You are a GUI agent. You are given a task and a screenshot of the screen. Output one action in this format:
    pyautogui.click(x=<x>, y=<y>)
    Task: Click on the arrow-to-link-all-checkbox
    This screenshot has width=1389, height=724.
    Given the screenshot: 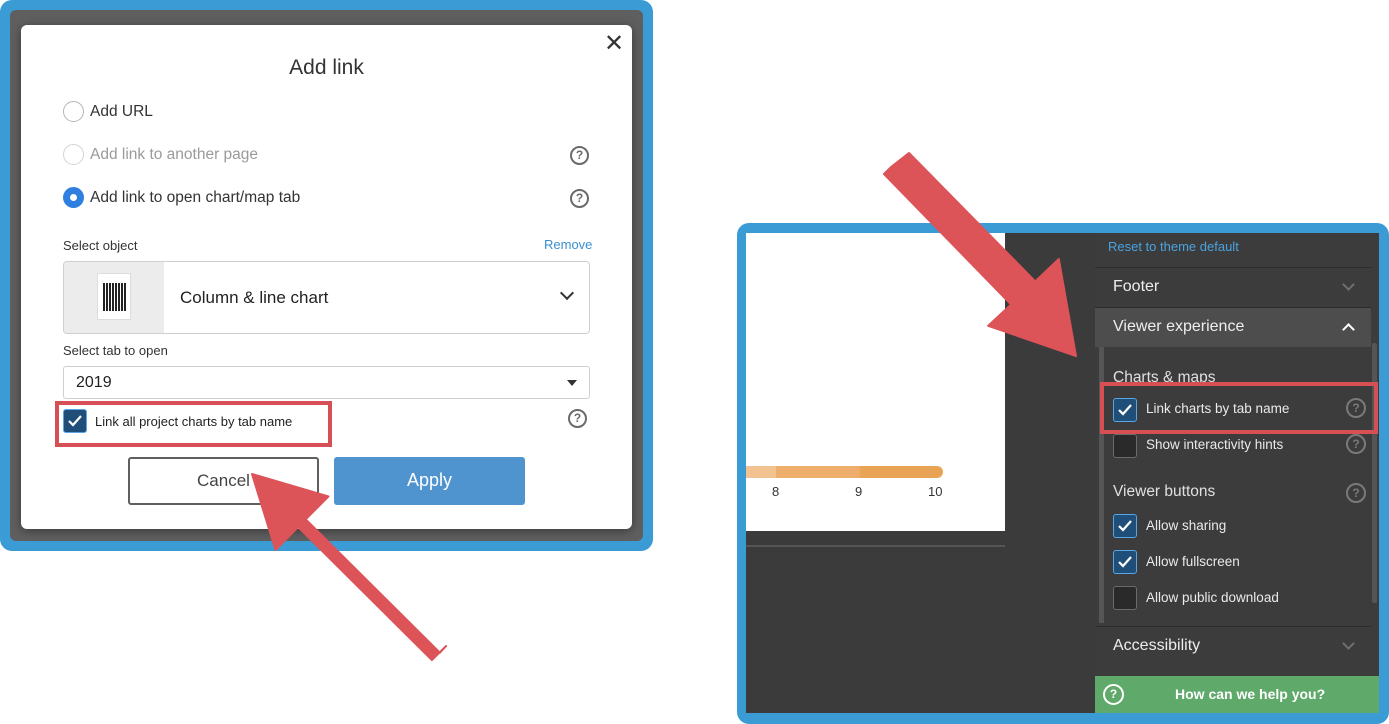 What is the action you would take?
    pyautogui.click(x=349, y=567)
    